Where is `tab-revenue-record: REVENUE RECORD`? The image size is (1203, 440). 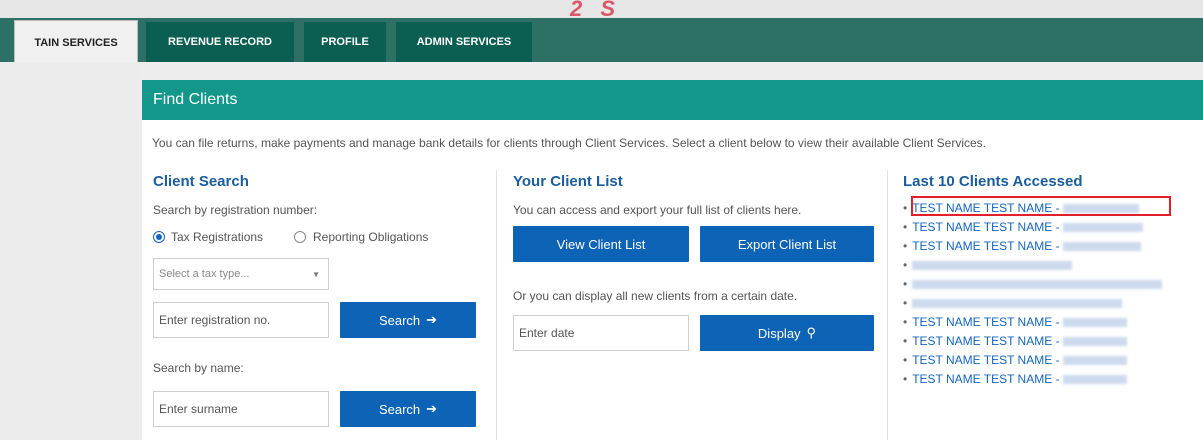
tab-revenue-record: REVENUE RECORD is located at coordinates (220, 42).